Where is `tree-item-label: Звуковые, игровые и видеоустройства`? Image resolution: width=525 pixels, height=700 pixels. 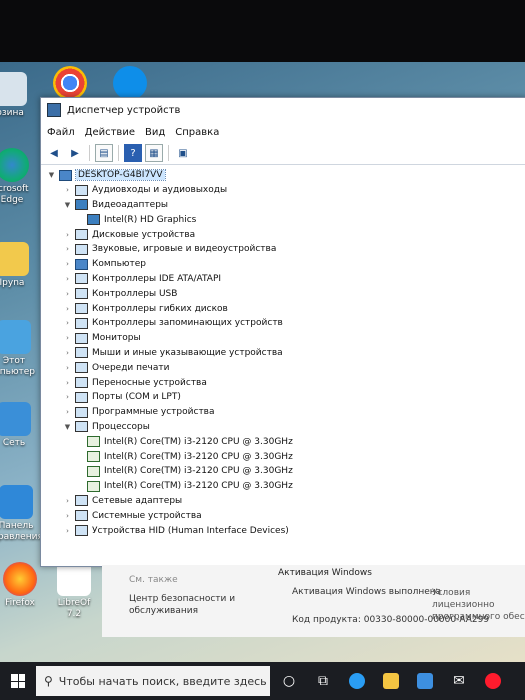 tree-item-label: Звуковые, игровые и видеоустройства is located at coordinates (184, 249).